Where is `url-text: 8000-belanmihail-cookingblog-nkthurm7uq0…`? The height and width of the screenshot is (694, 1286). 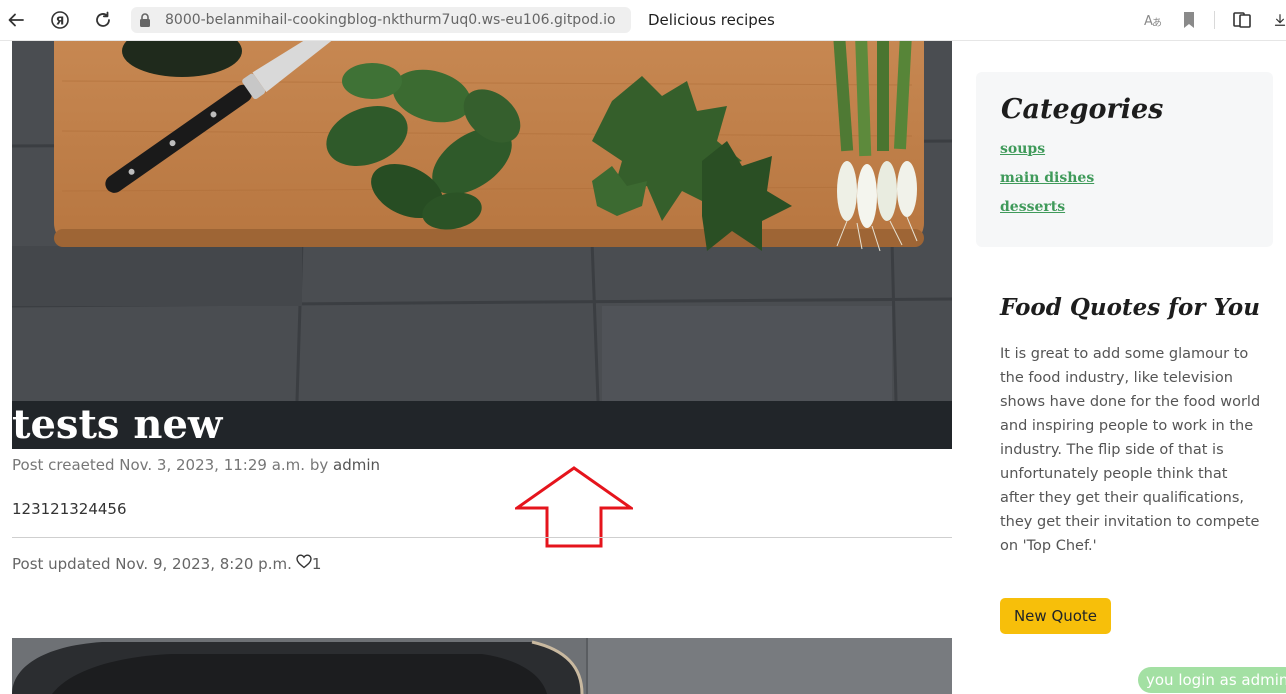
url-text: 8000-belanmihail-cookingblog-nkthurm7uq0… is located at coordinates (390, 20).